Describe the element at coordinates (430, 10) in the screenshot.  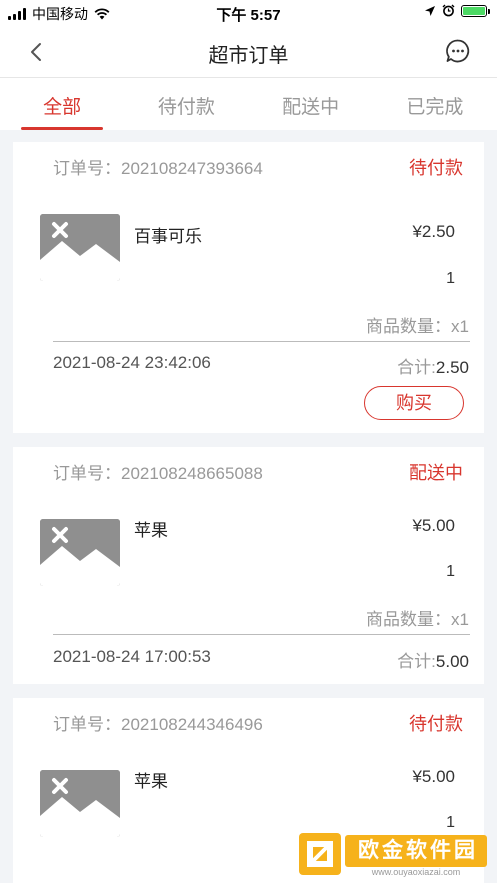
I see `location-arrow-icon` at that location.